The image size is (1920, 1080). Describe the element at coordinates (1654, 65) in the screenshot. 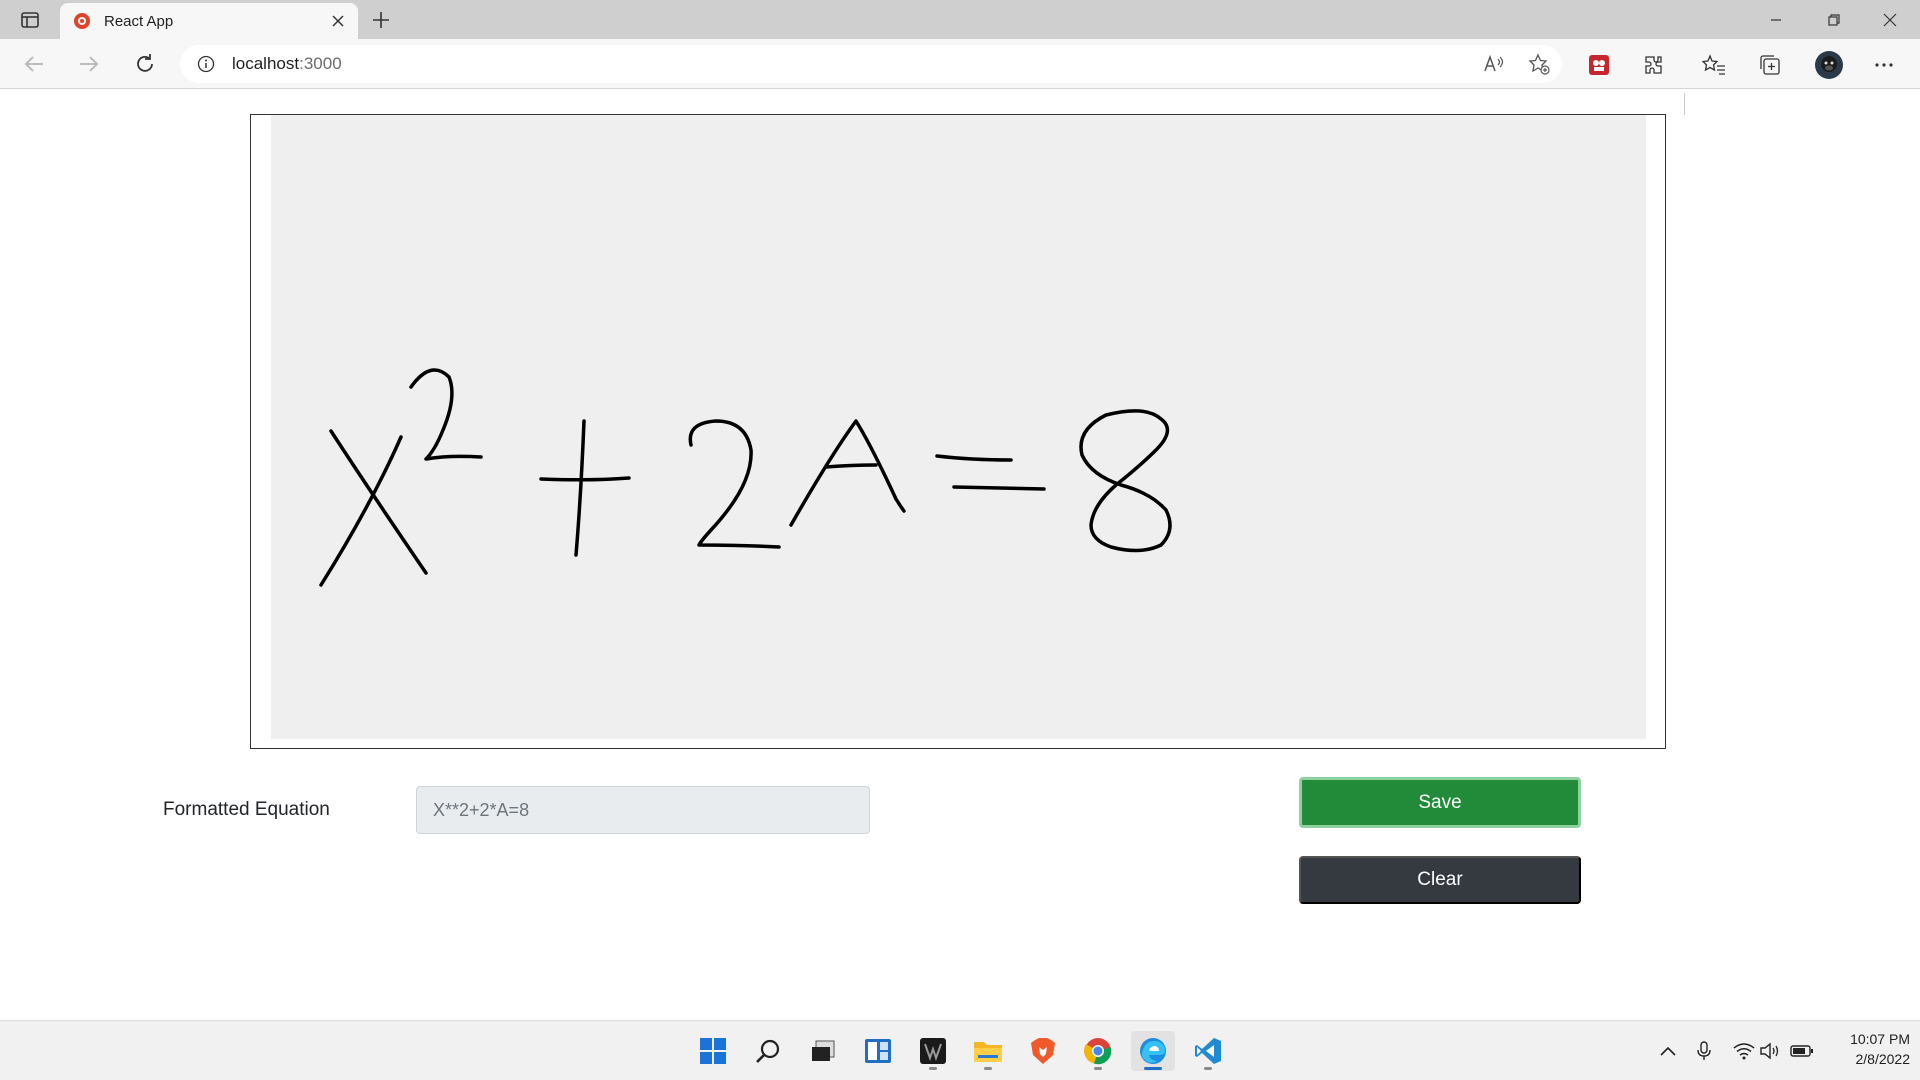

I see `extensions-icon` at that location.